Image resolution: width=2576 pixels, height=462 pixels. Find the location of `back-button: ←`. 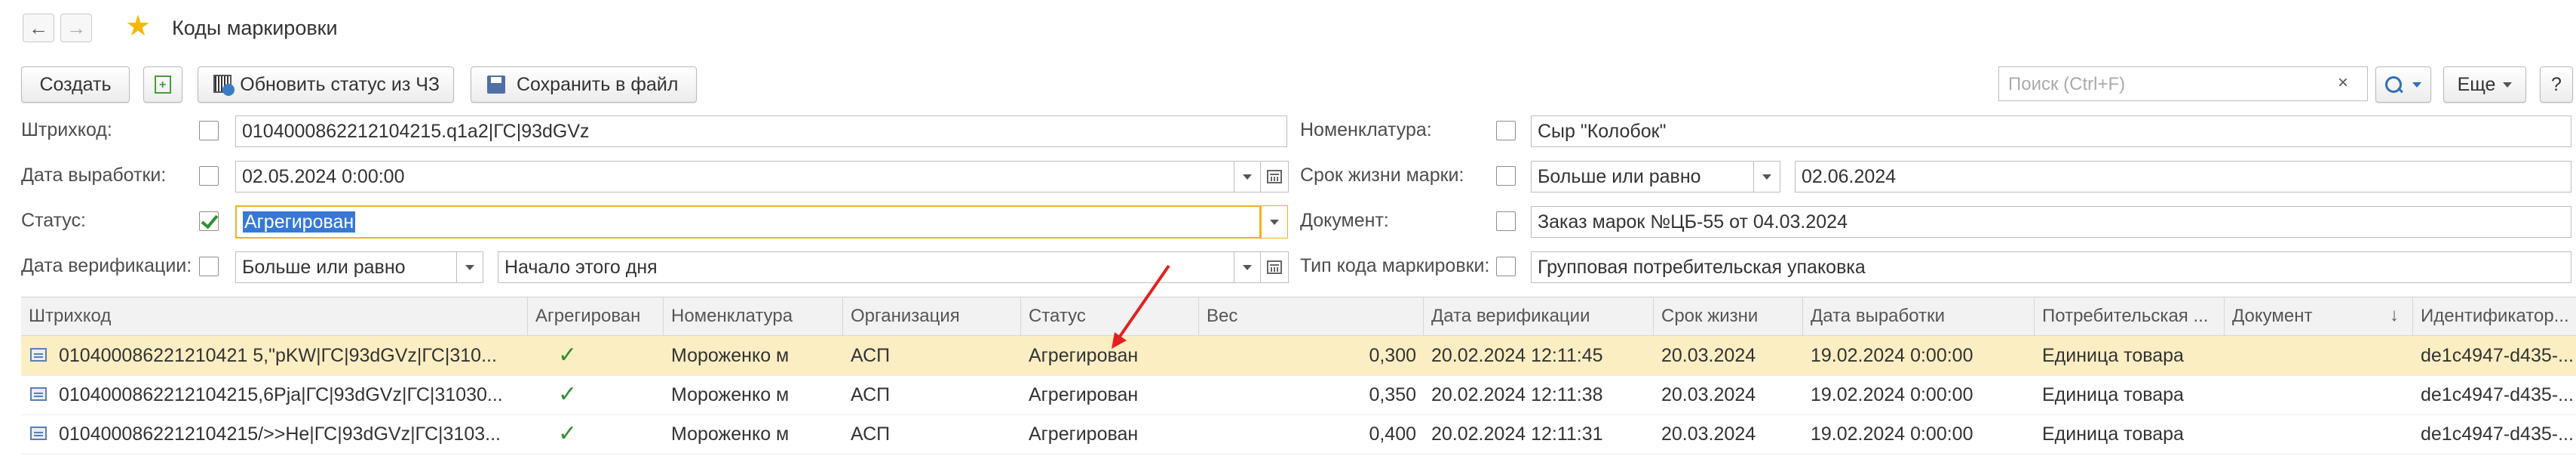

back-button: ← is located at coordinates (38, 28).